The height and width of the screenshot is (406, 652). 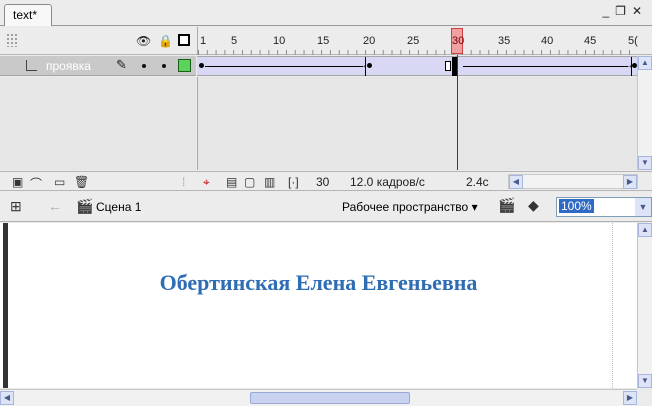 I want to click on ruler-number: 10, so click(x=279, y=41).